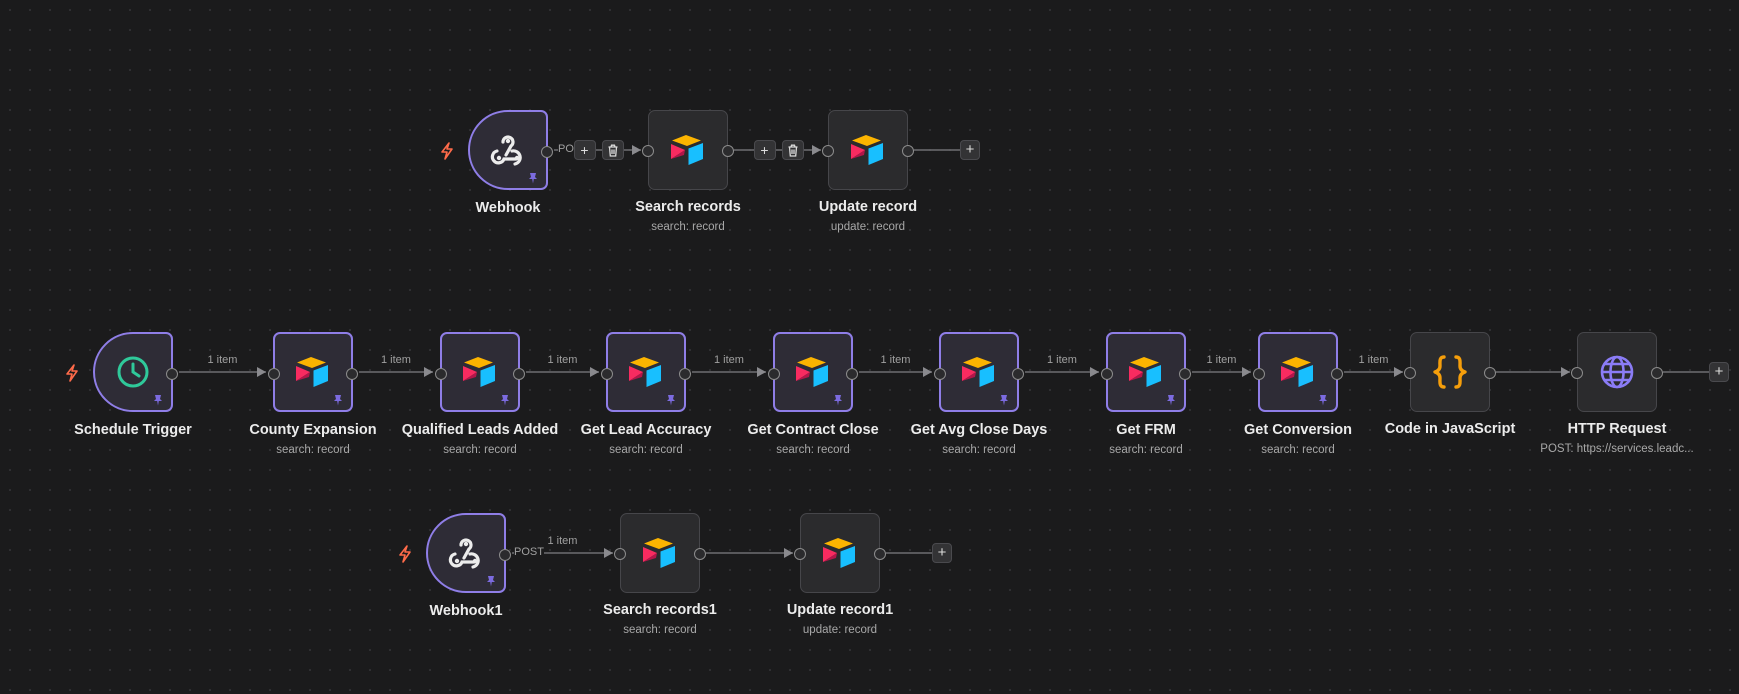 The height and width of the screenshot is (694, 1739). What do you see at coordinates (480, 394) in the screenshot?
I see `node-qualified-leads-added: Qualified Leads Added search: record` at bounding box center [480, 394].